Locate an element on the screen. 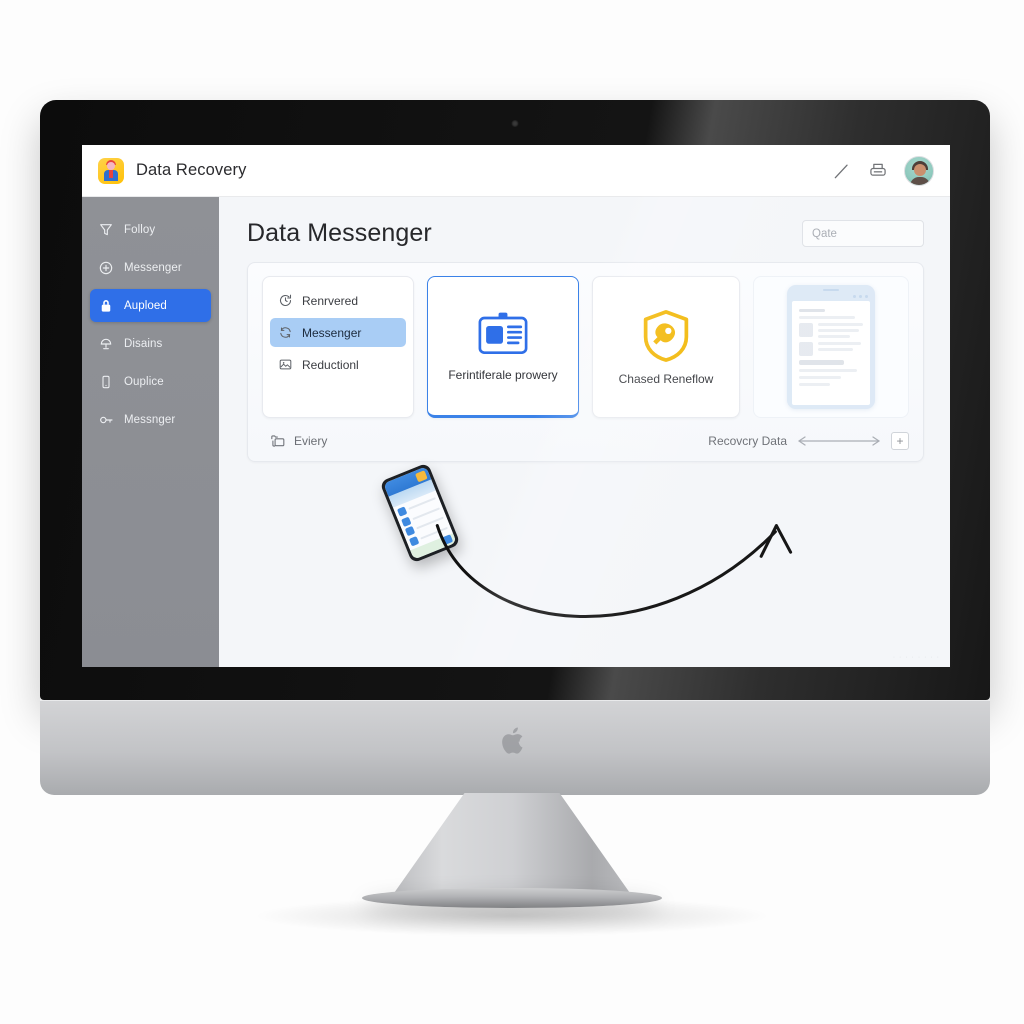 This screenshot has width=1024, height=1024. curved-arrow-icon is located at coordinates (614, 571).